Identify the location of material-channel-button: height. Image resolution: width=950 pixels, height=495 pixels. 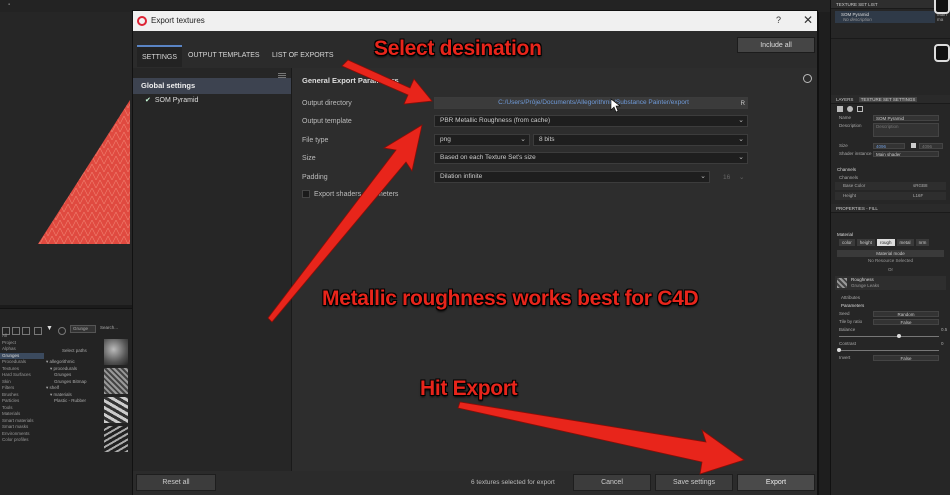
(866, 242).